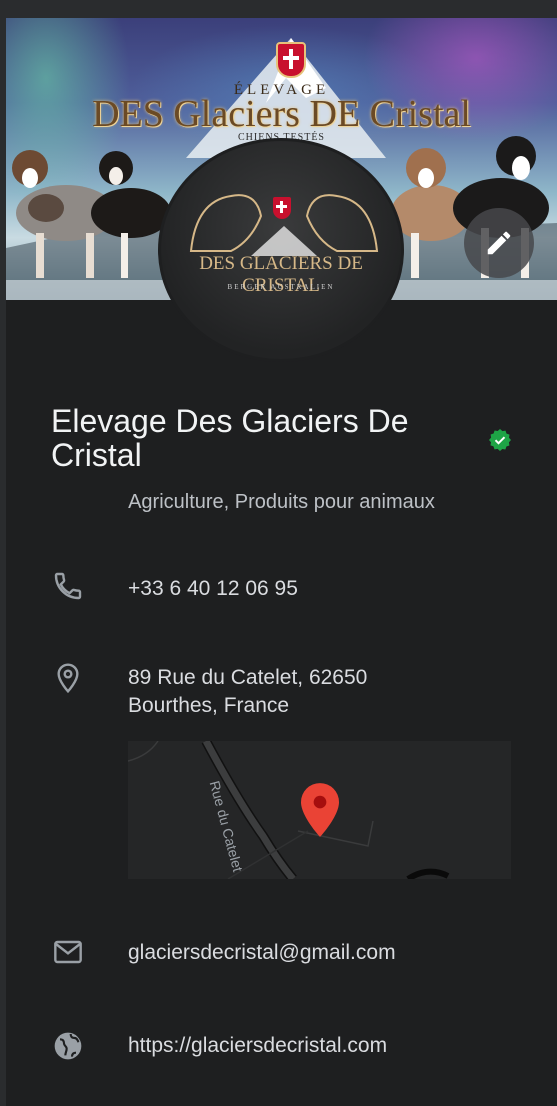 This screenshot has height=1106, width=557. Describe the element at coordinates (68, 586) in the screenshot. I see `phone-icon` at that location.